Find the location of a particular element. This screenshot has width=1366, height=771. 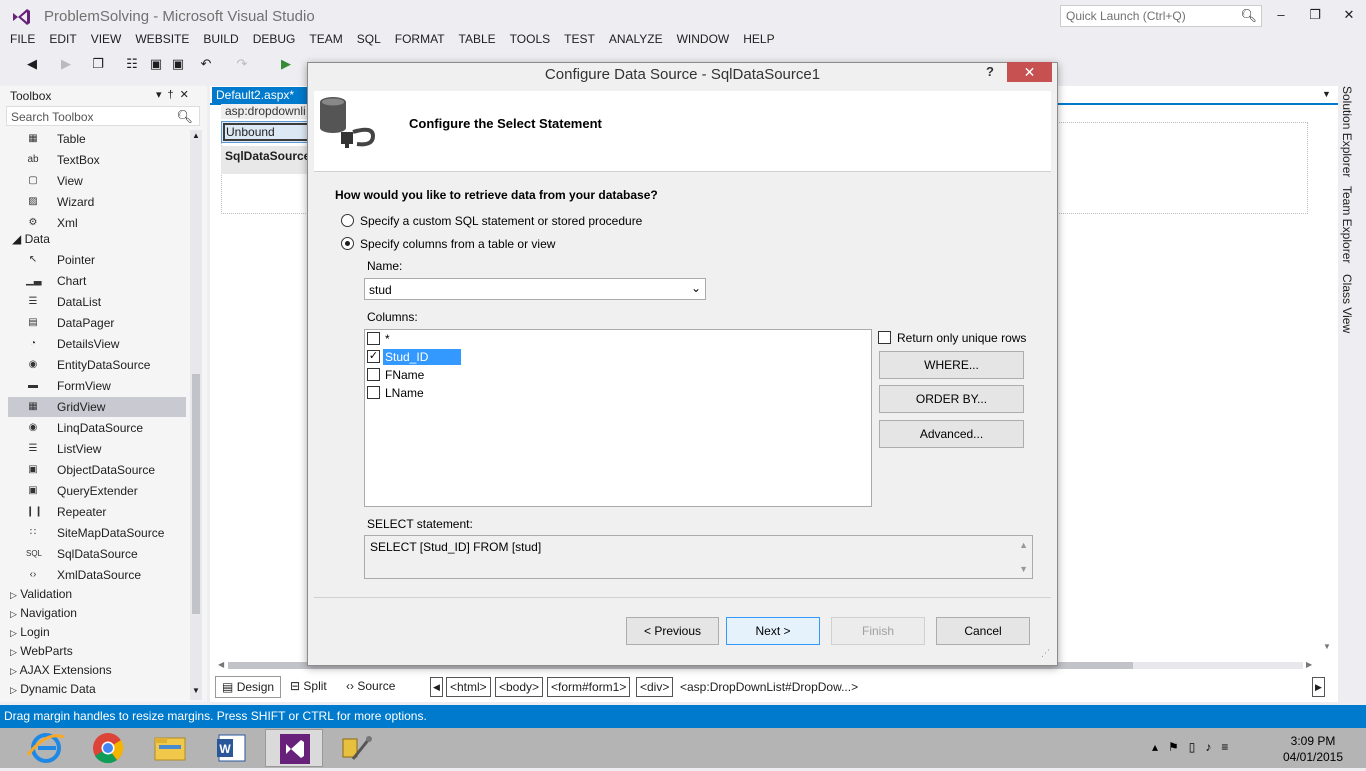

breadcrumb-next-icon: ▶ is located at coordinates (1318, 687).